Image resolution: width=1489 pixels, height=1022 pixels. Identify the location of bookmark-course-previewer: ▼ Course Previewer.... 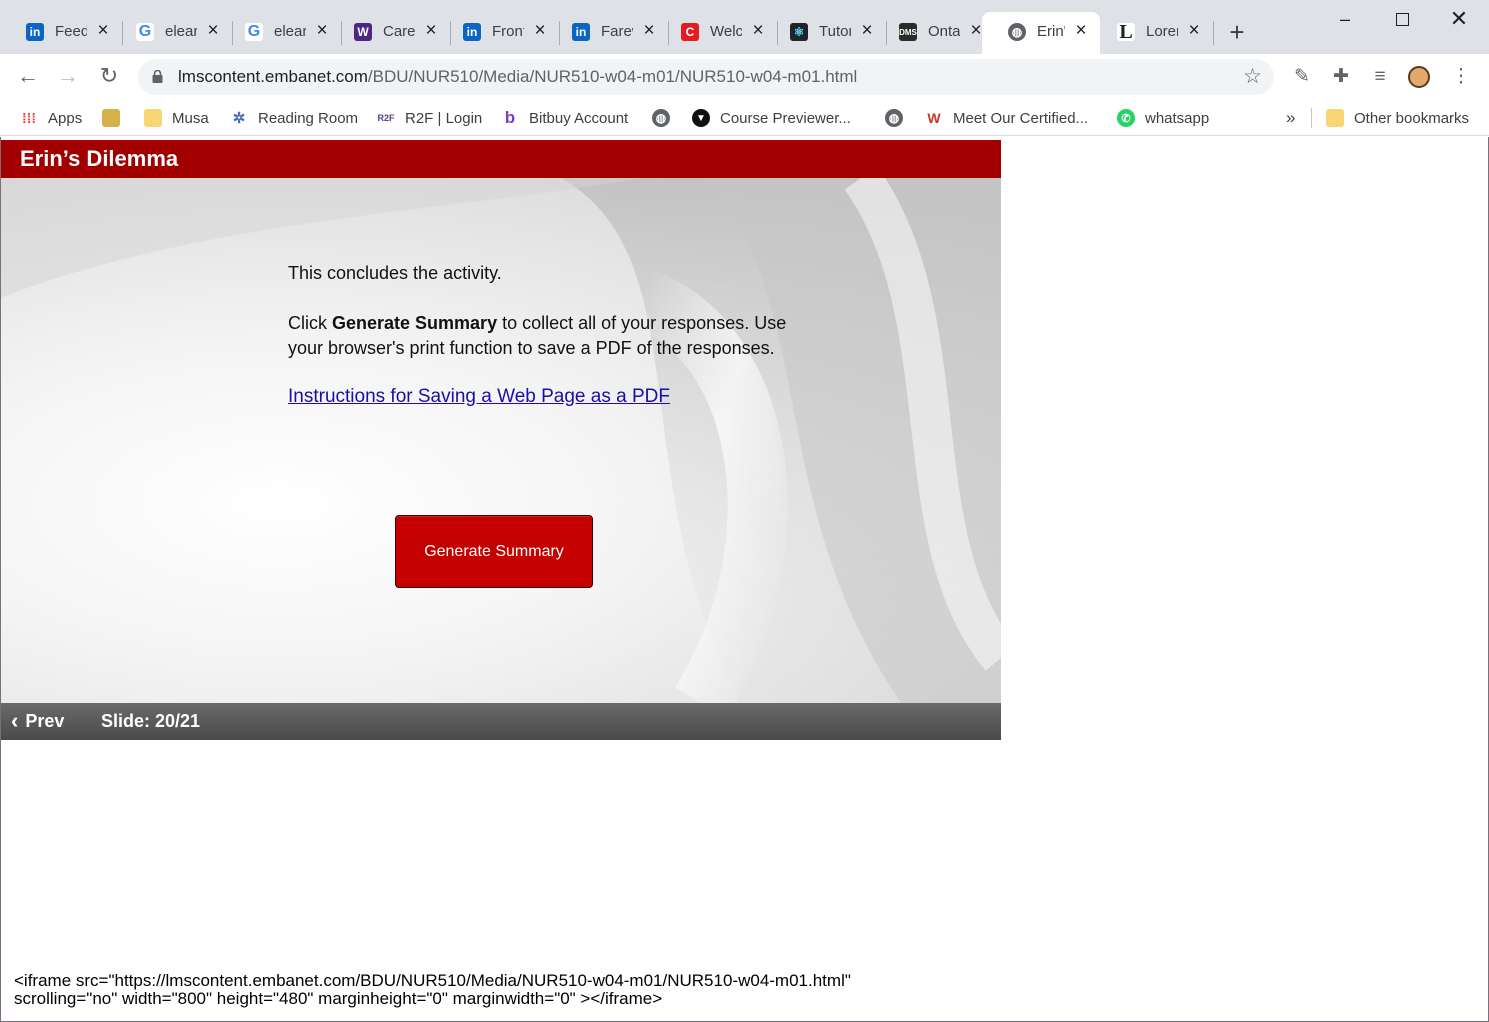
(771, 118).